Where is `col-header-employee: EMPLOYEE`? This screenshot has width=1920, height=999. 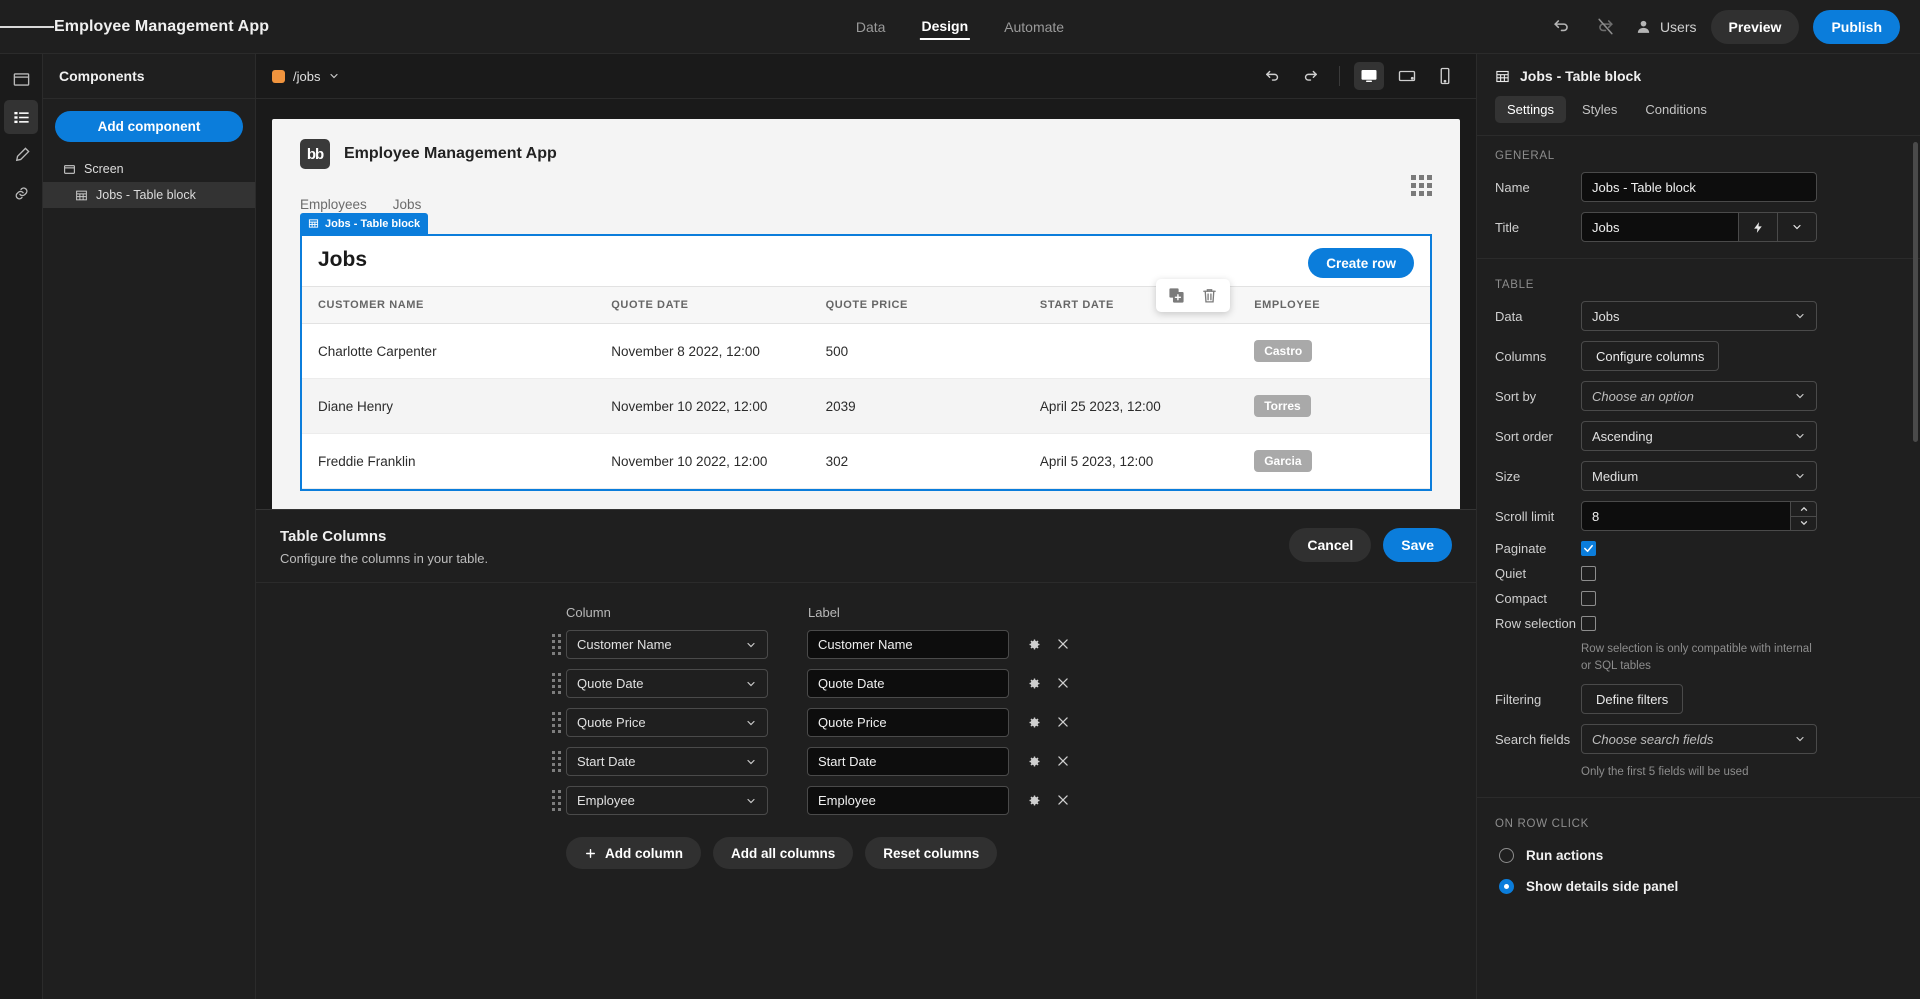 col-header-employee: EMPLOYEE is located at coordinates (1334, 305).